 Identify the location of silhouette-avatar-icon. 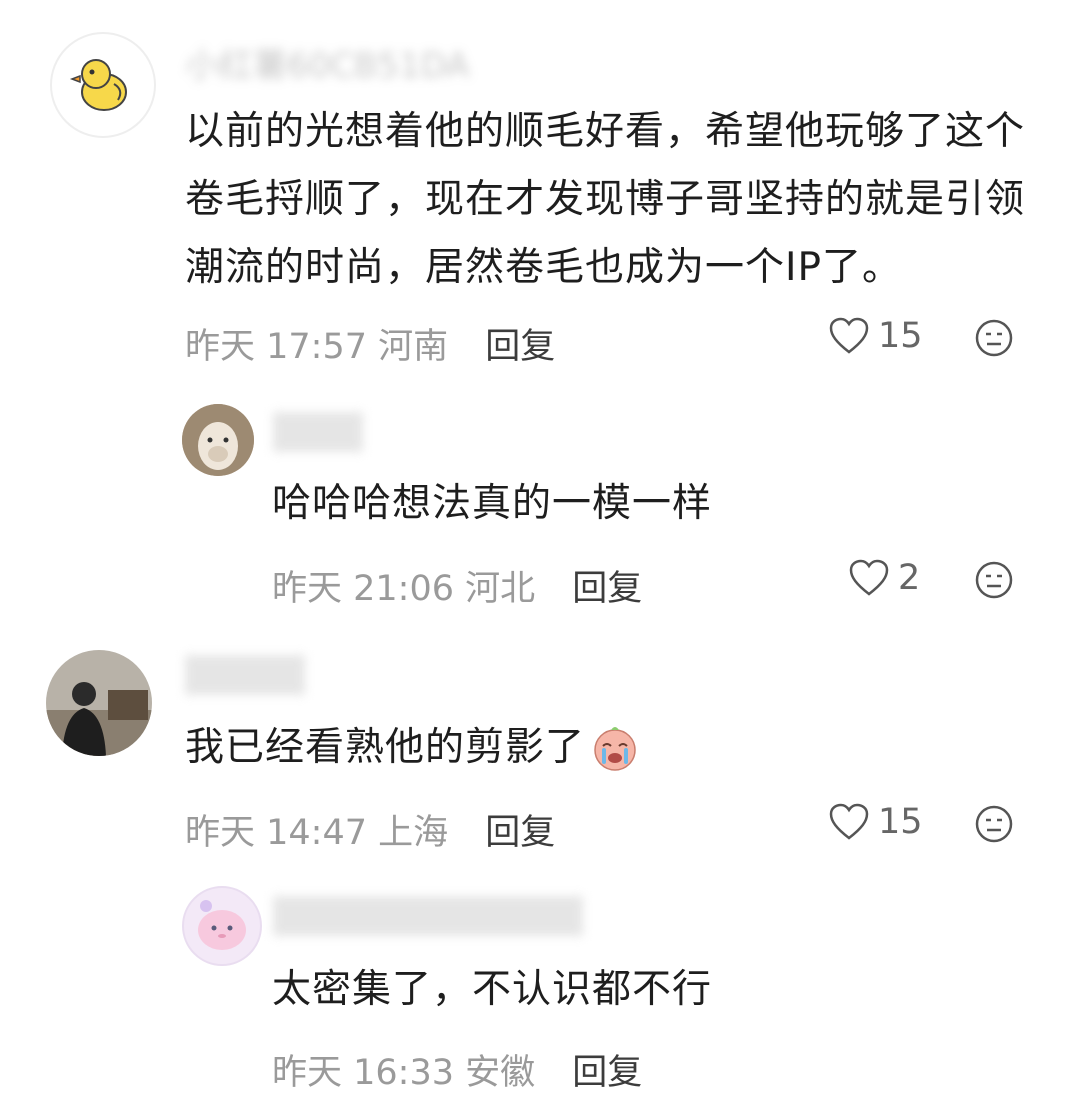
(99, 703).